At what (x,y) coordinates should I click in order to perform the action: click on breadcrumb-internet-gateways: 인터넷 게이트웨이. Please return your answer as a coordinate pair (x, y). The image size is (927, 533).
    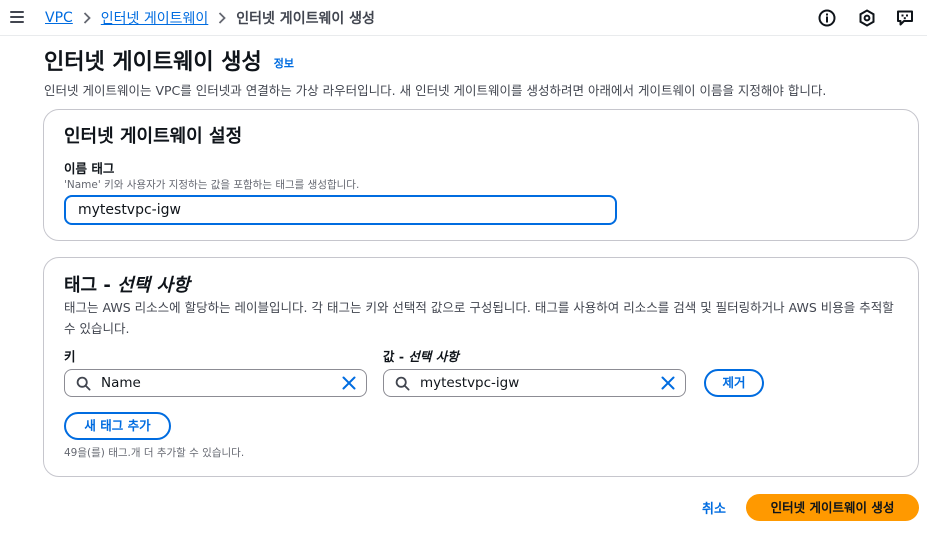
    Looking at the image, I should click on (155, 18).